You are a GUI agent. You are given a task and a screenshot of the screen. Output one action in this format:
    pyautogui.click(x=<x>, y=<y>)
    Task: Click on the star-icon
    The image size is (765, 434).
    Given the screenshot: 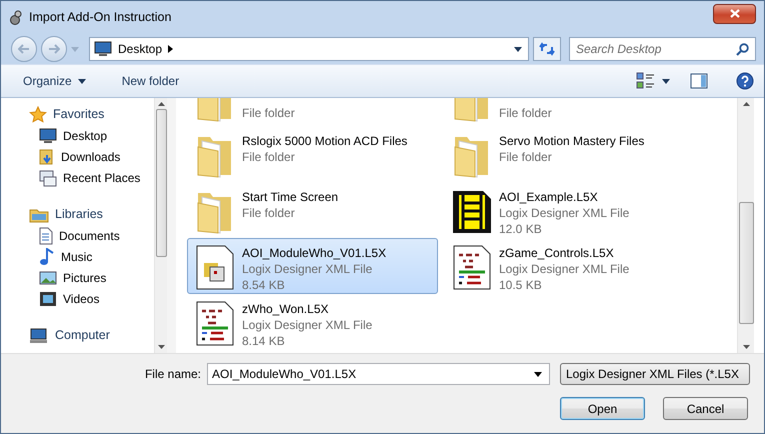 What is the action you would take?
    pyautogui.click(x=38, y=115)
    